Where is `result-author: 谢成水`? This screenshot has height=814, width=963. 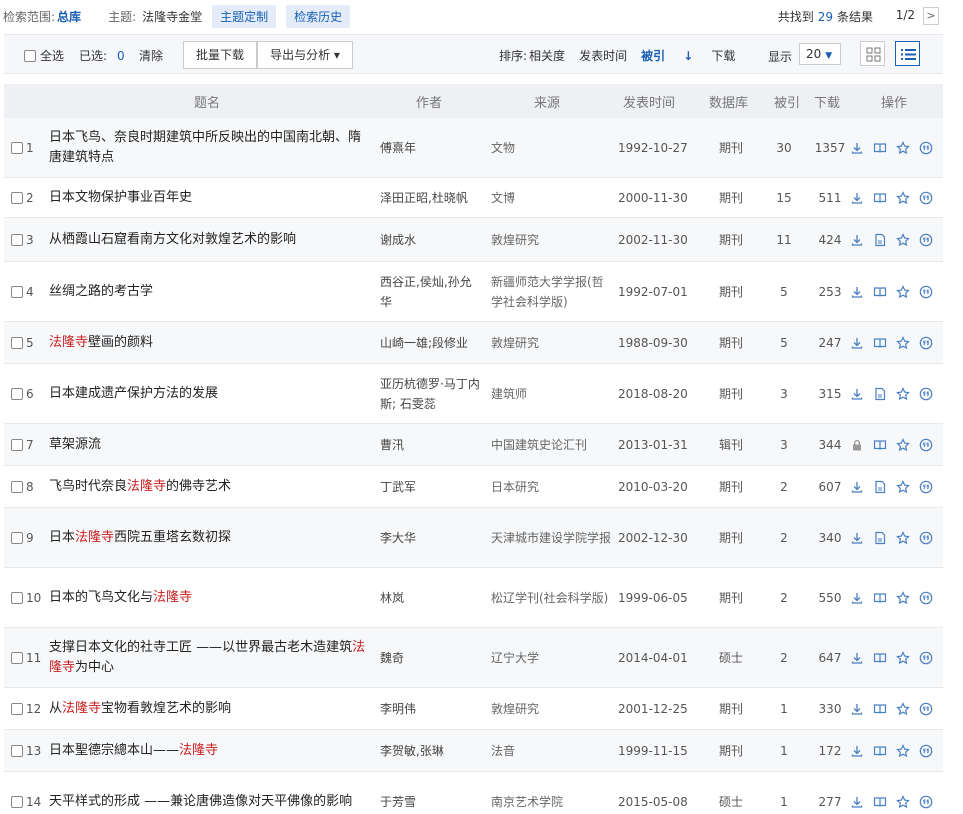 result-author: 谢成水 is located at coordinates (430, 239).